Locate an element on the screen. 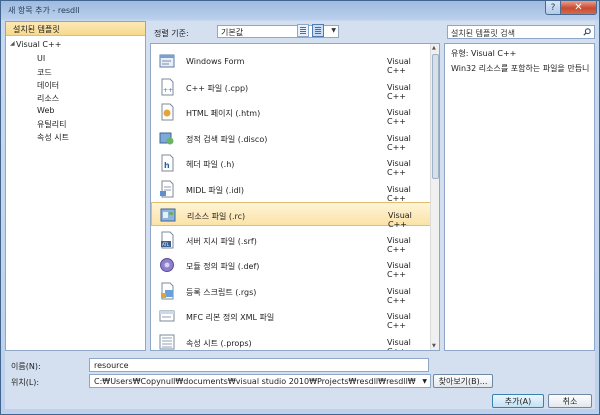  tree-item-data: 데이터 is located at coordinates (48, 85).